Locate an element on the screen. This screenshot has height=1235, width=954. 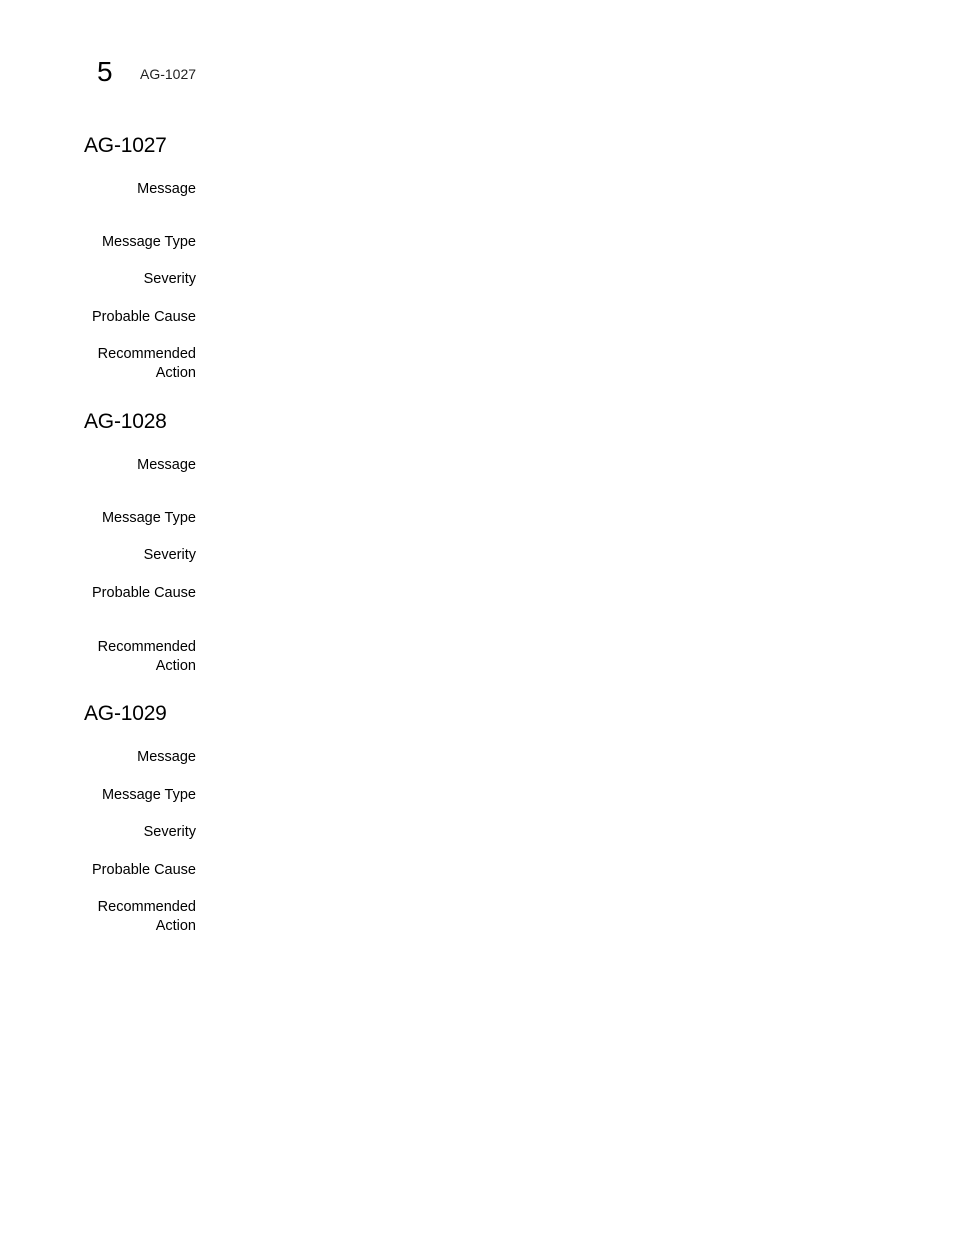
section-title: AG-1027 is located at coordinates (125, 145).